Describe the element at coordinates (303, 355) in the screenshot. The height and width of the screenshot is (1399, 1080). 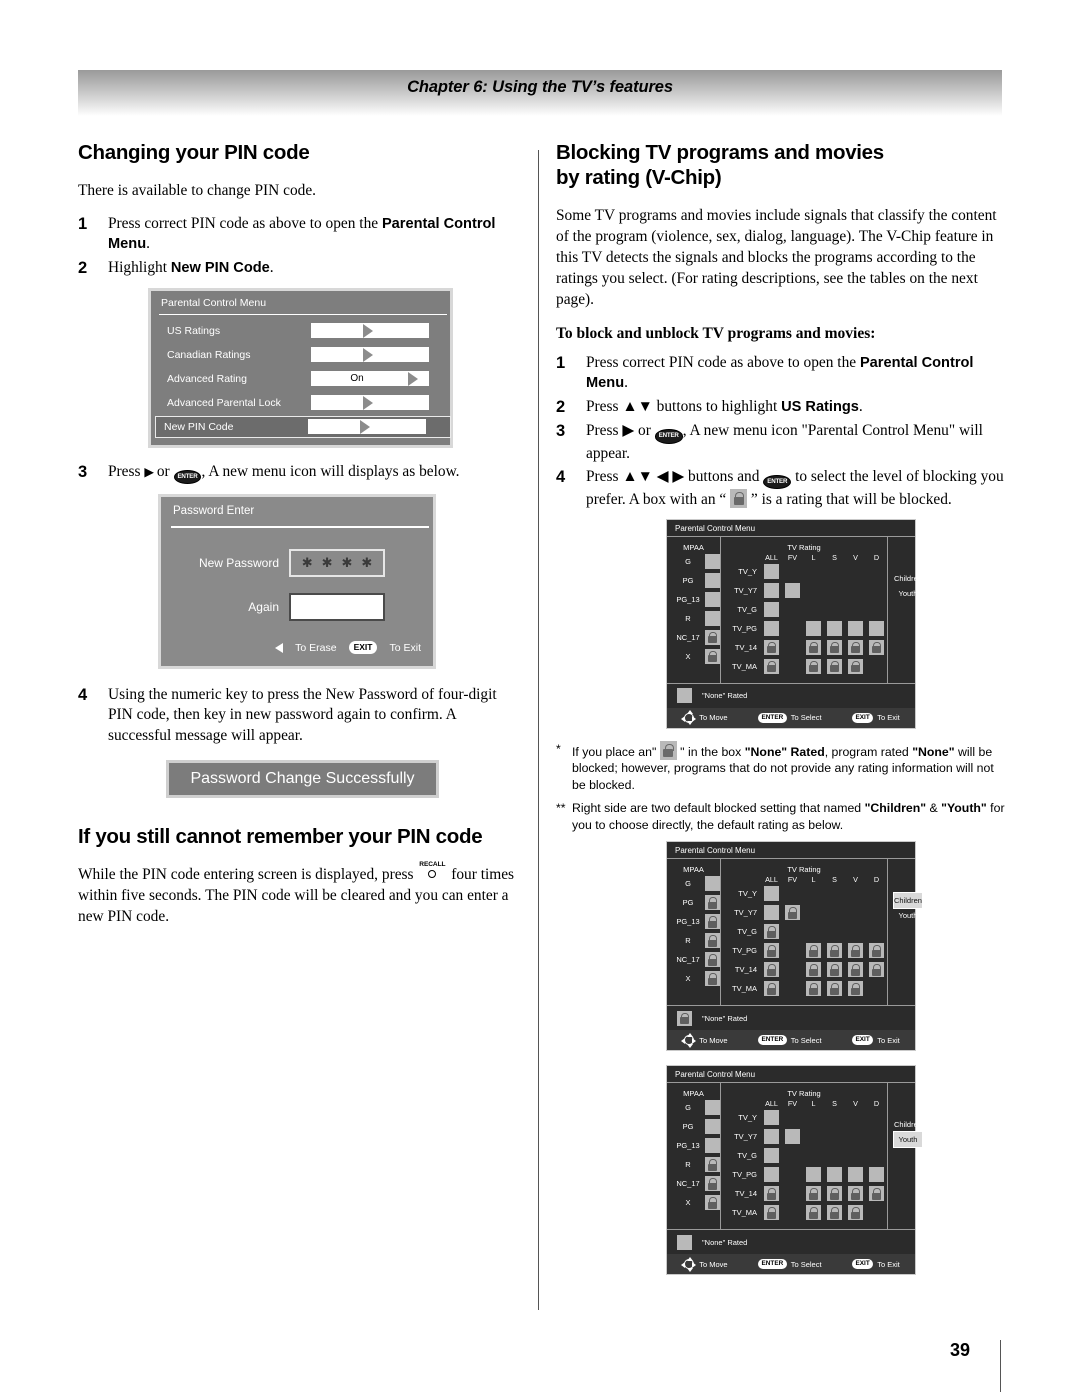
I see `menu-row-canadian-ratings: Canadian Ratings` at that location.